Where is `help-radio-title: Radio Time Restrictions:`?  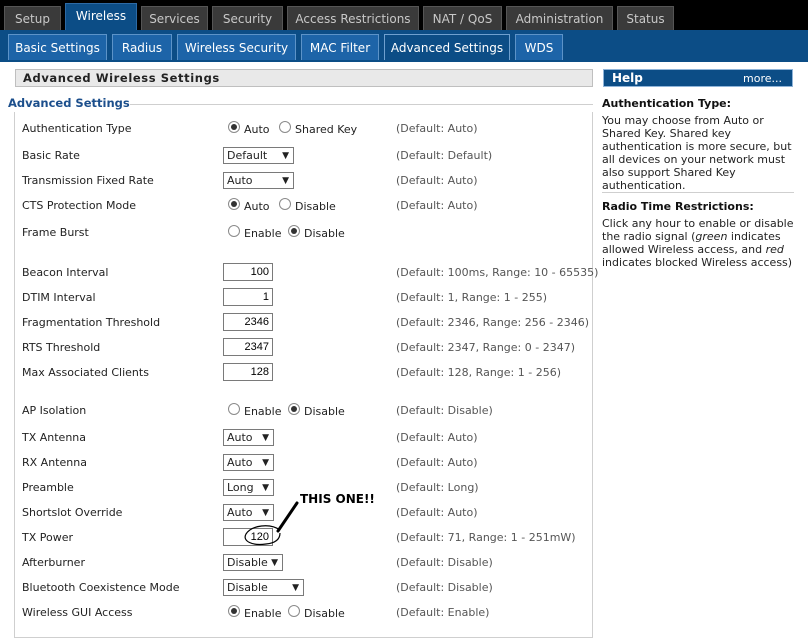
help-radio-title: Radio Time Restrictions: is located at coordinates (678, 206).